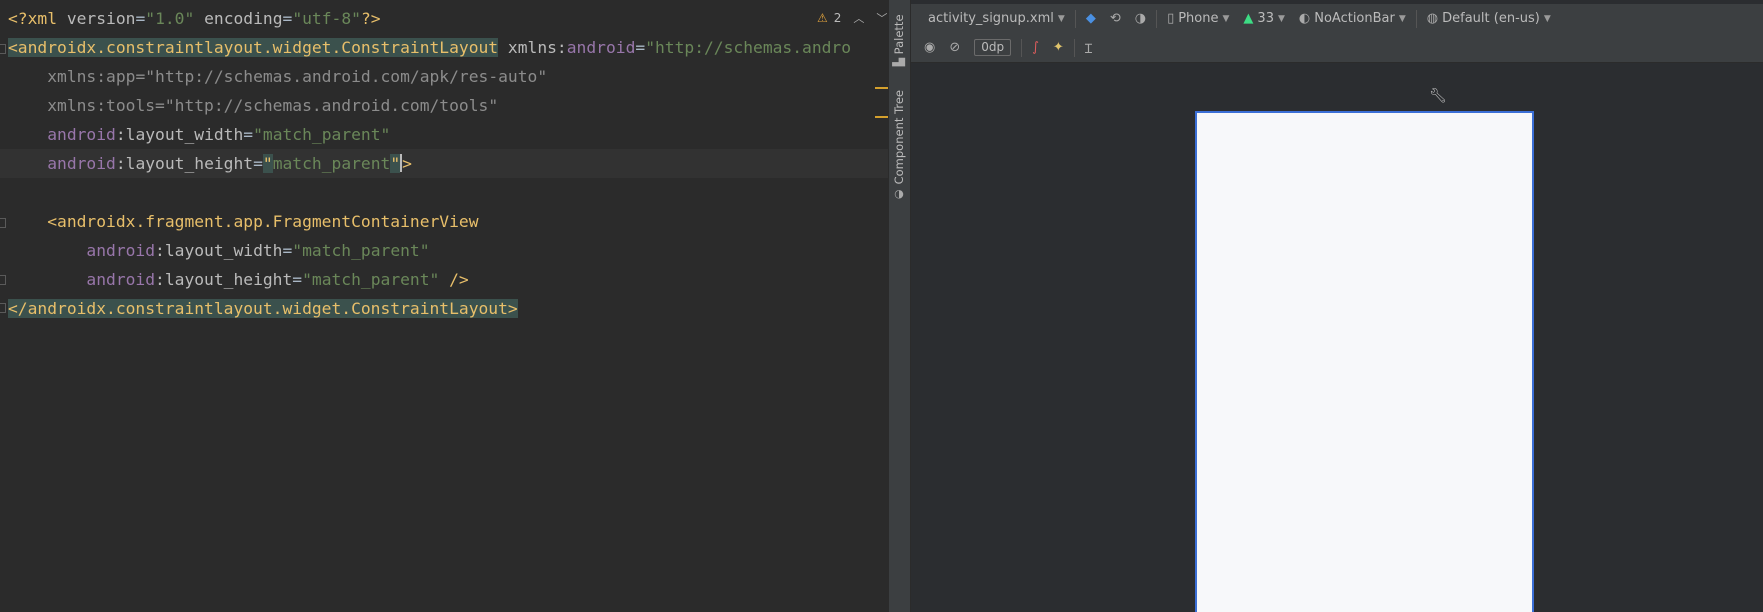  I want to click on xml-decl-encoding-key: encoding, so click(243, 18).